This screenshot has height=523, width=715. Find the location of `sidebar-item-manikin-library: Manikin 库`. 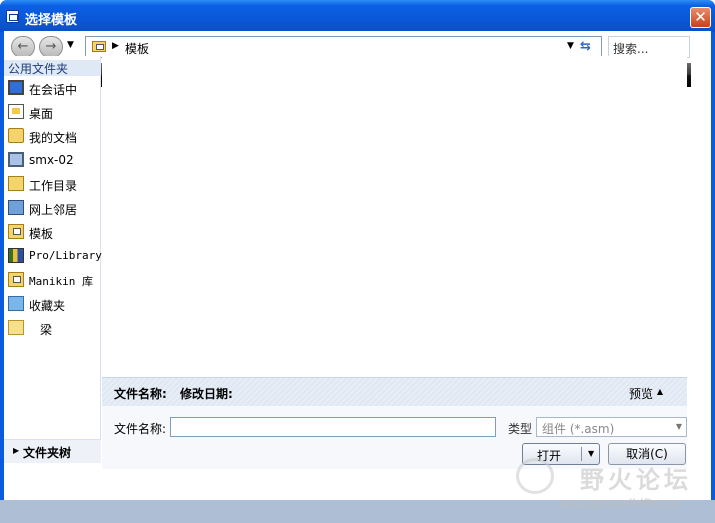

sidebar-item-manikin-library: Manikin 库 is located at coordinates (52, 280).